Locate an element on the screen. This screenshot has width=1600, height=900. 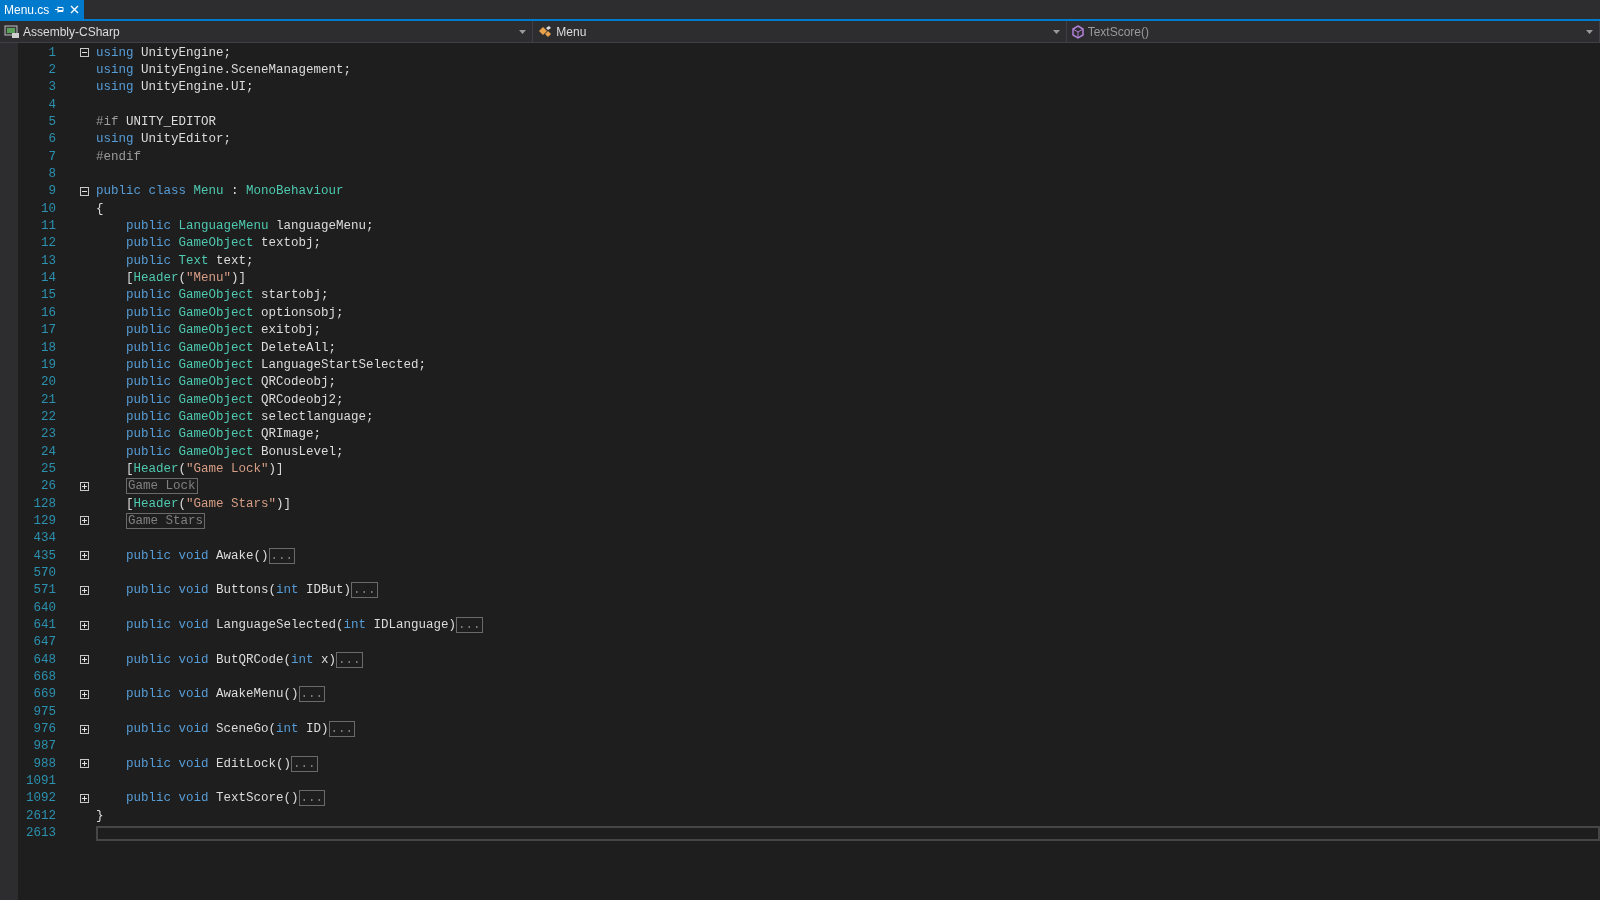
line-number: 641 is located at coordinates (44, 625).